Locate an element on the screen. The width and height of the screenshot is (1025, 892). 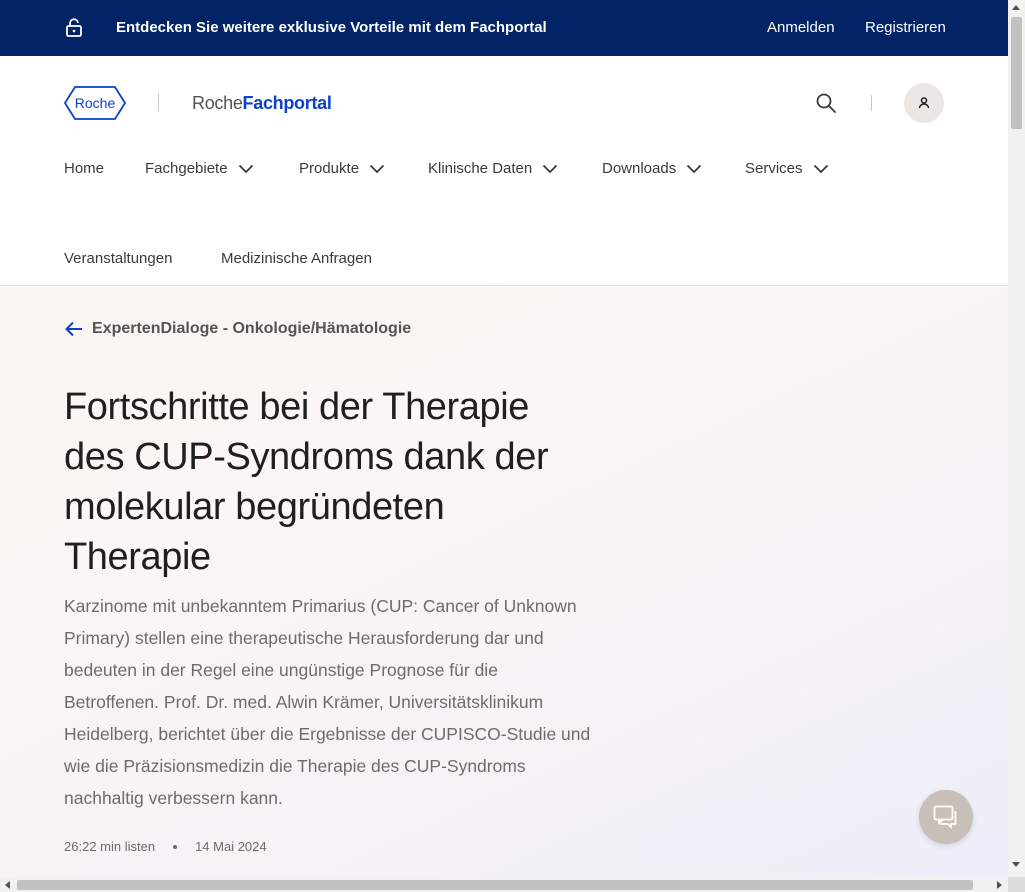
publish-date: 14 Mai 2024 is located at coordinates (231, 846).